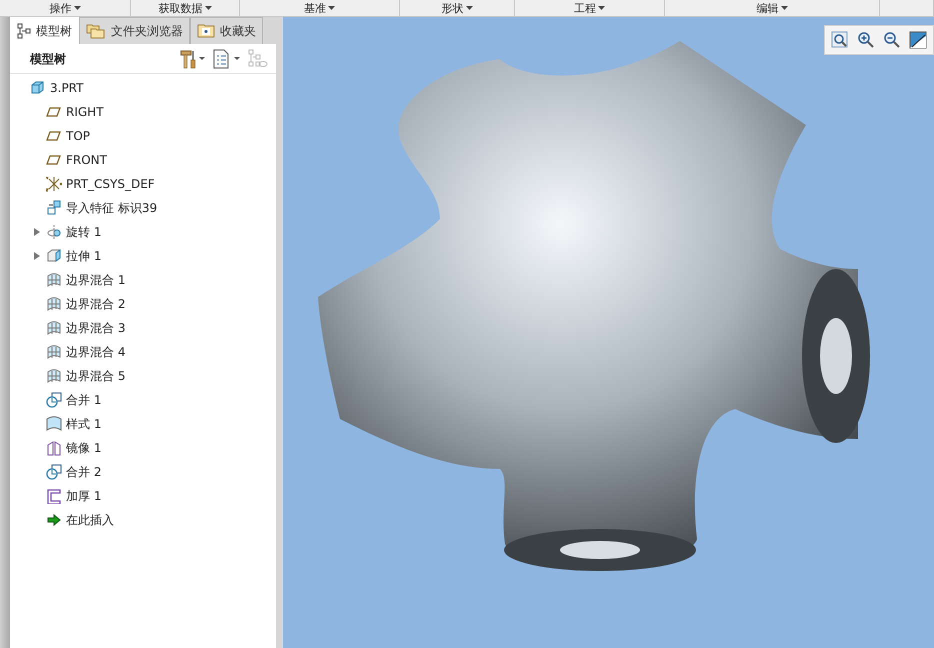 The image size is (934, 648). What do you see at coordinates (54, 256) in the screenshot?
I see `extrude-cube-icon` at bounding box center [54, 256].